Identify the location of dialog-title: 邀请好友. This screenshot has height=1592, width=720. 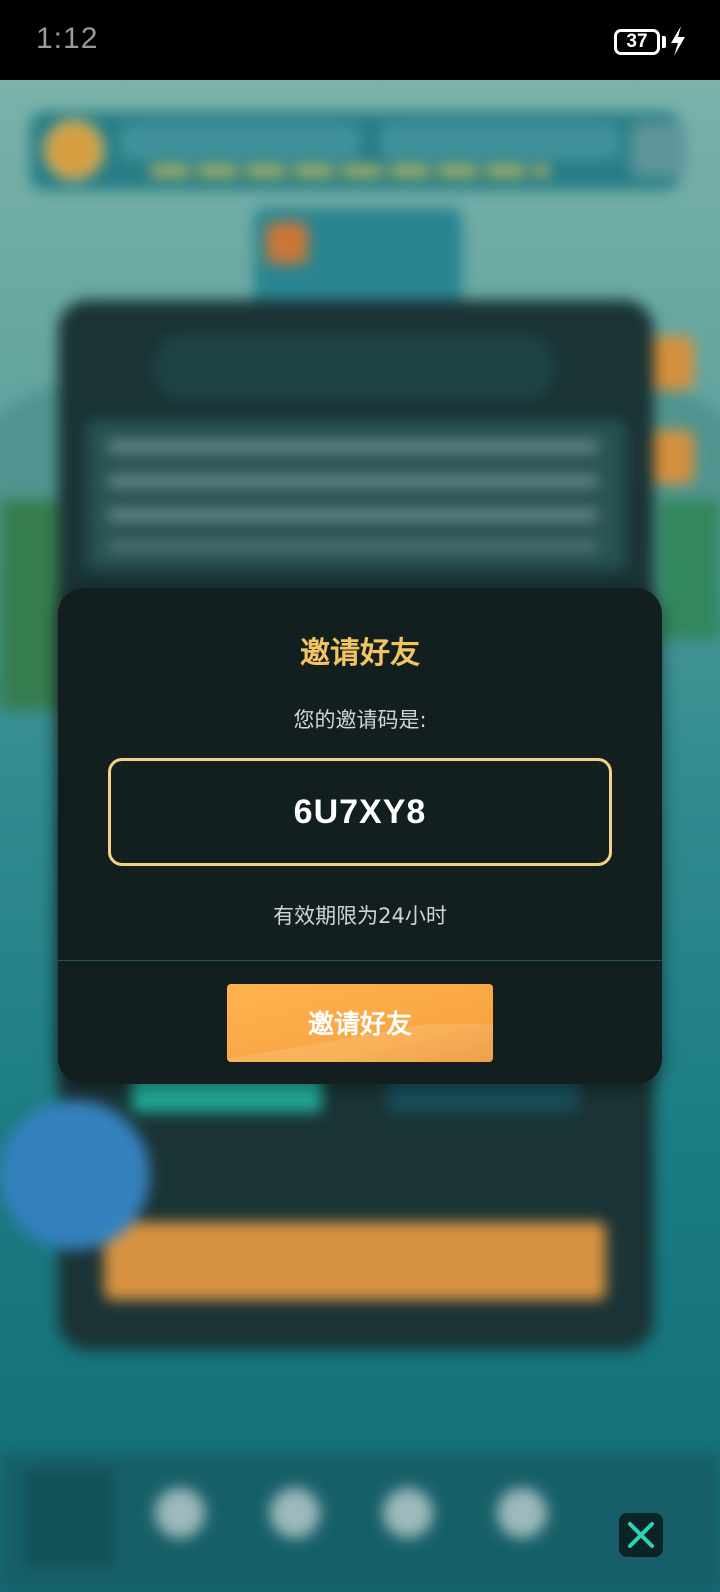
(360, 653).